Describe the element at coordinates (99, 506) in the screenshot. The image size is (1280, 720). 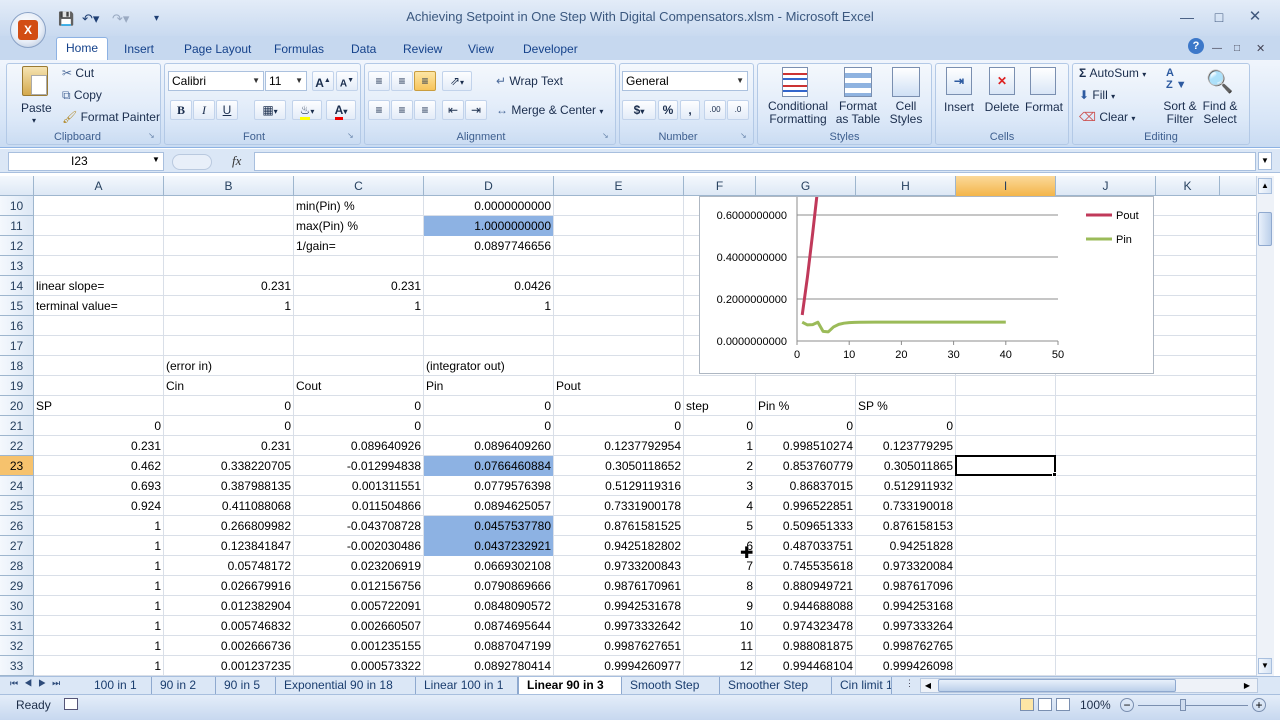
I see `cell-a25: 0.924` at that location.